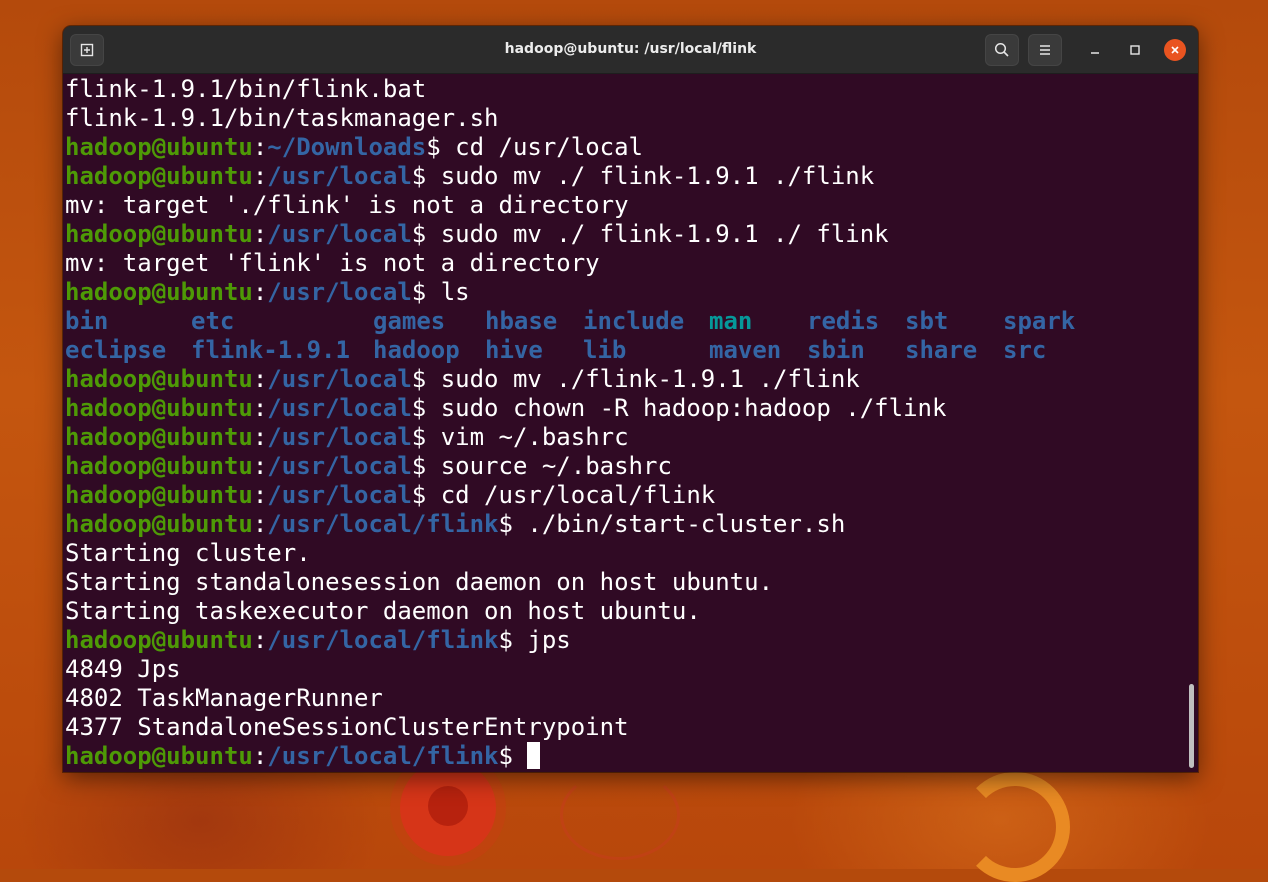 This screenshot has height=882, width=1268. I want to click on ls-entry: sbin, so click(836, 350).